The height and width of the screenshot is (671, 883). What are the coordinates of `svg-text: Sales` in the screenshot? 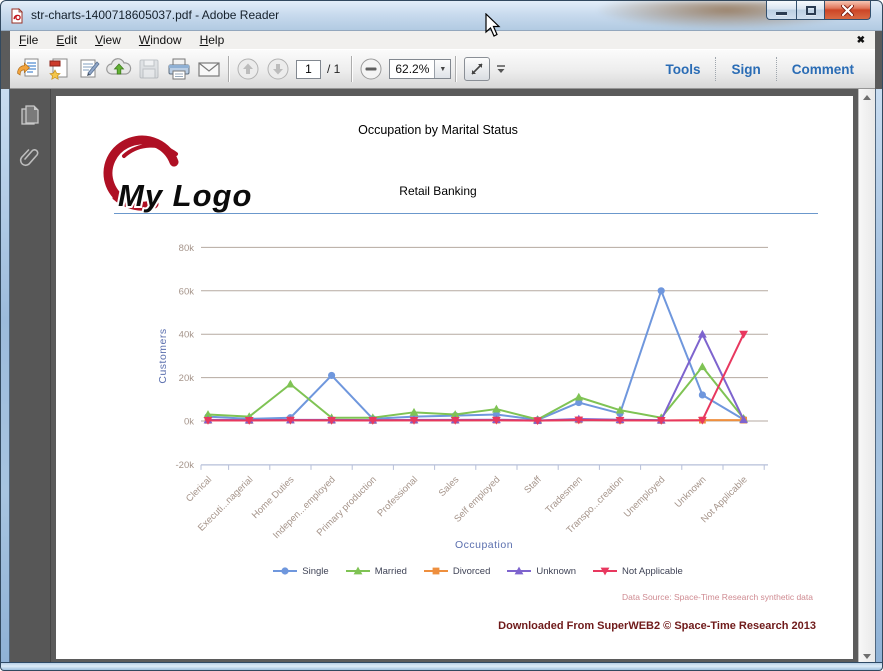 It's located at (449, 486).